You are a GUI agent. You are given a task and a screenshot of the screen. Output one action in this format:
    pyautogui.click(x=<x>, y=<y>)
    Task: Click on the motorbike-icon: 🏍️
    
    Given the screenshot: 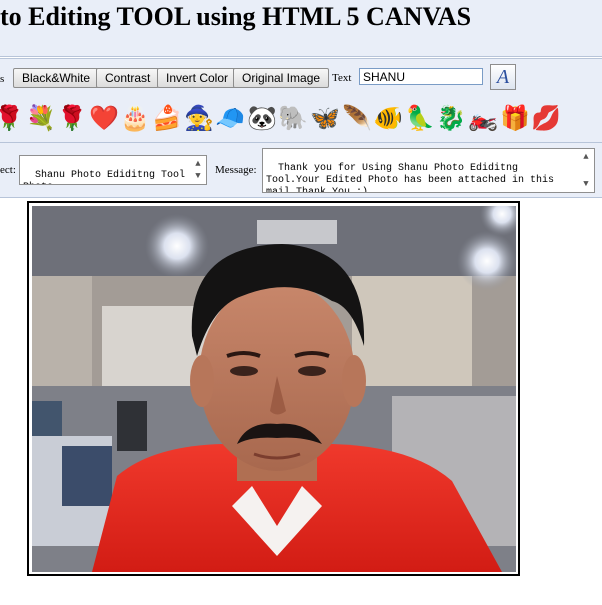 What is the action you would take?
    pyautogui.click(x=483, y=119)
    